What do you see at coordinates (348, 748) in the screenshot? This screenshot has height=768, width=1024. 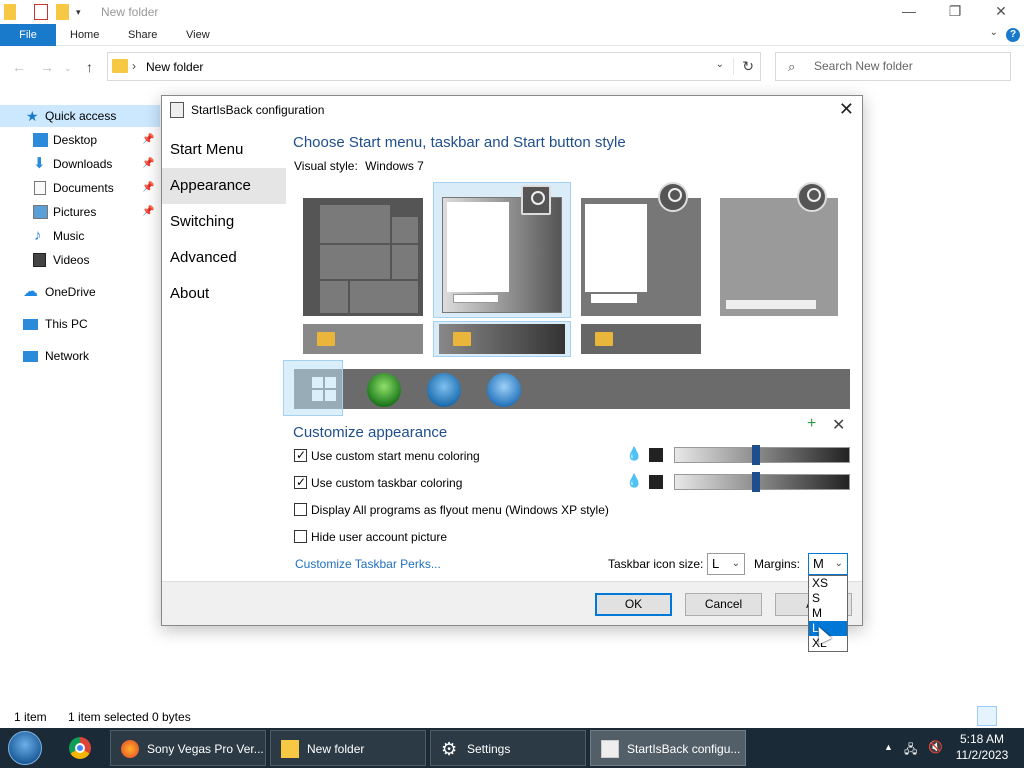 I see `task-new-folder: New folder` at bounding box center [348, 748].